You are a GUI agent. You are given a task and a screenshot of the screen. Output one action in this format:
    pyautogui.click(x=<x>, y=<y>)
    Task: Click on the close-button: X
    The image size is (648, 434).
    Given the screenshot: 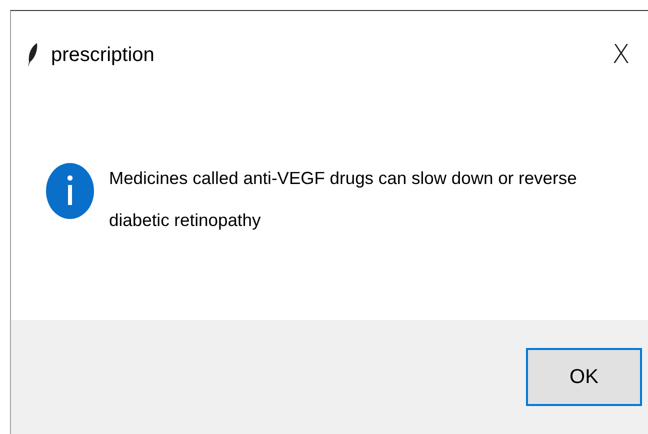 What is the action you would take?
    pyautogui.click(x=621, y=55)
    